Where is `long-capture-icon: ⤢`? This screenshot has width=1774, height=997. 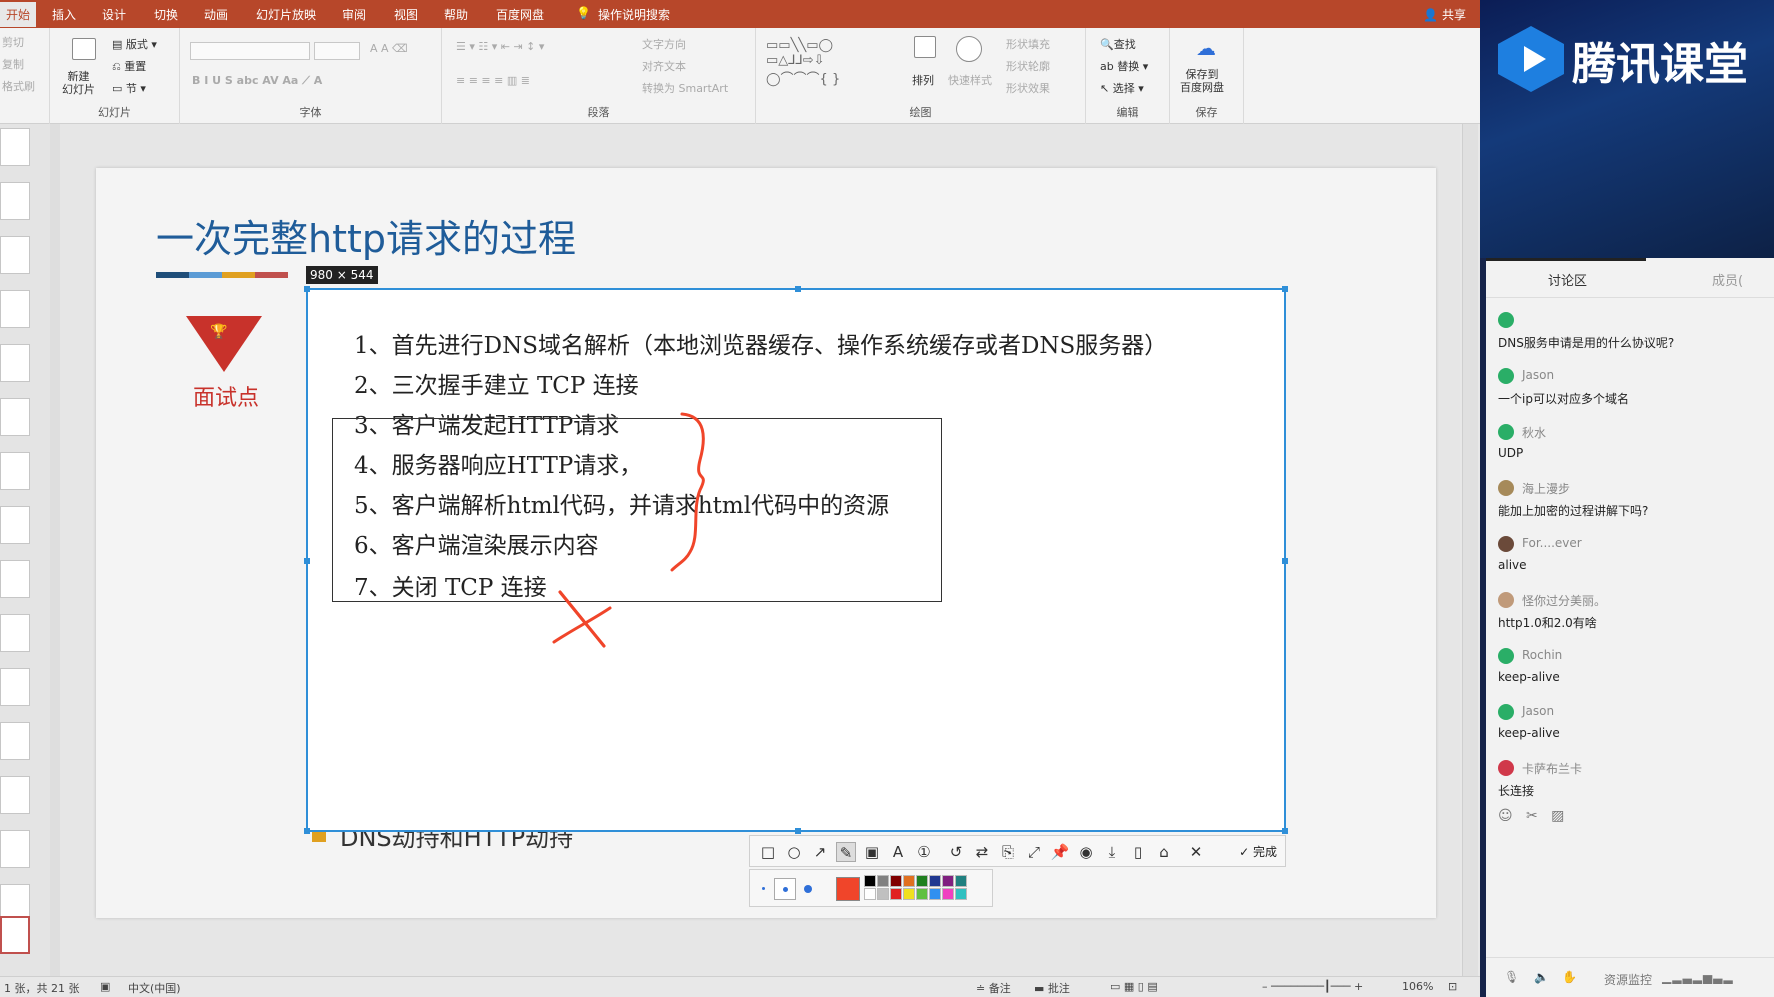
long-capture-icon: ⤢ is located at coordinates (1034, 852).